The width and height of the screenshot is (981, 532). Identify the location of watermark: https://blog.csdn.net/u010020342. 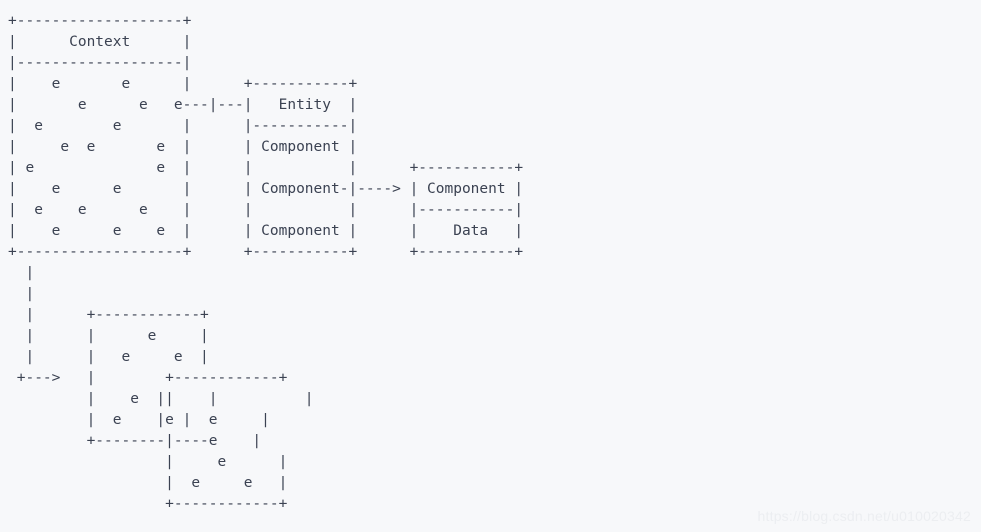
(864, 516).